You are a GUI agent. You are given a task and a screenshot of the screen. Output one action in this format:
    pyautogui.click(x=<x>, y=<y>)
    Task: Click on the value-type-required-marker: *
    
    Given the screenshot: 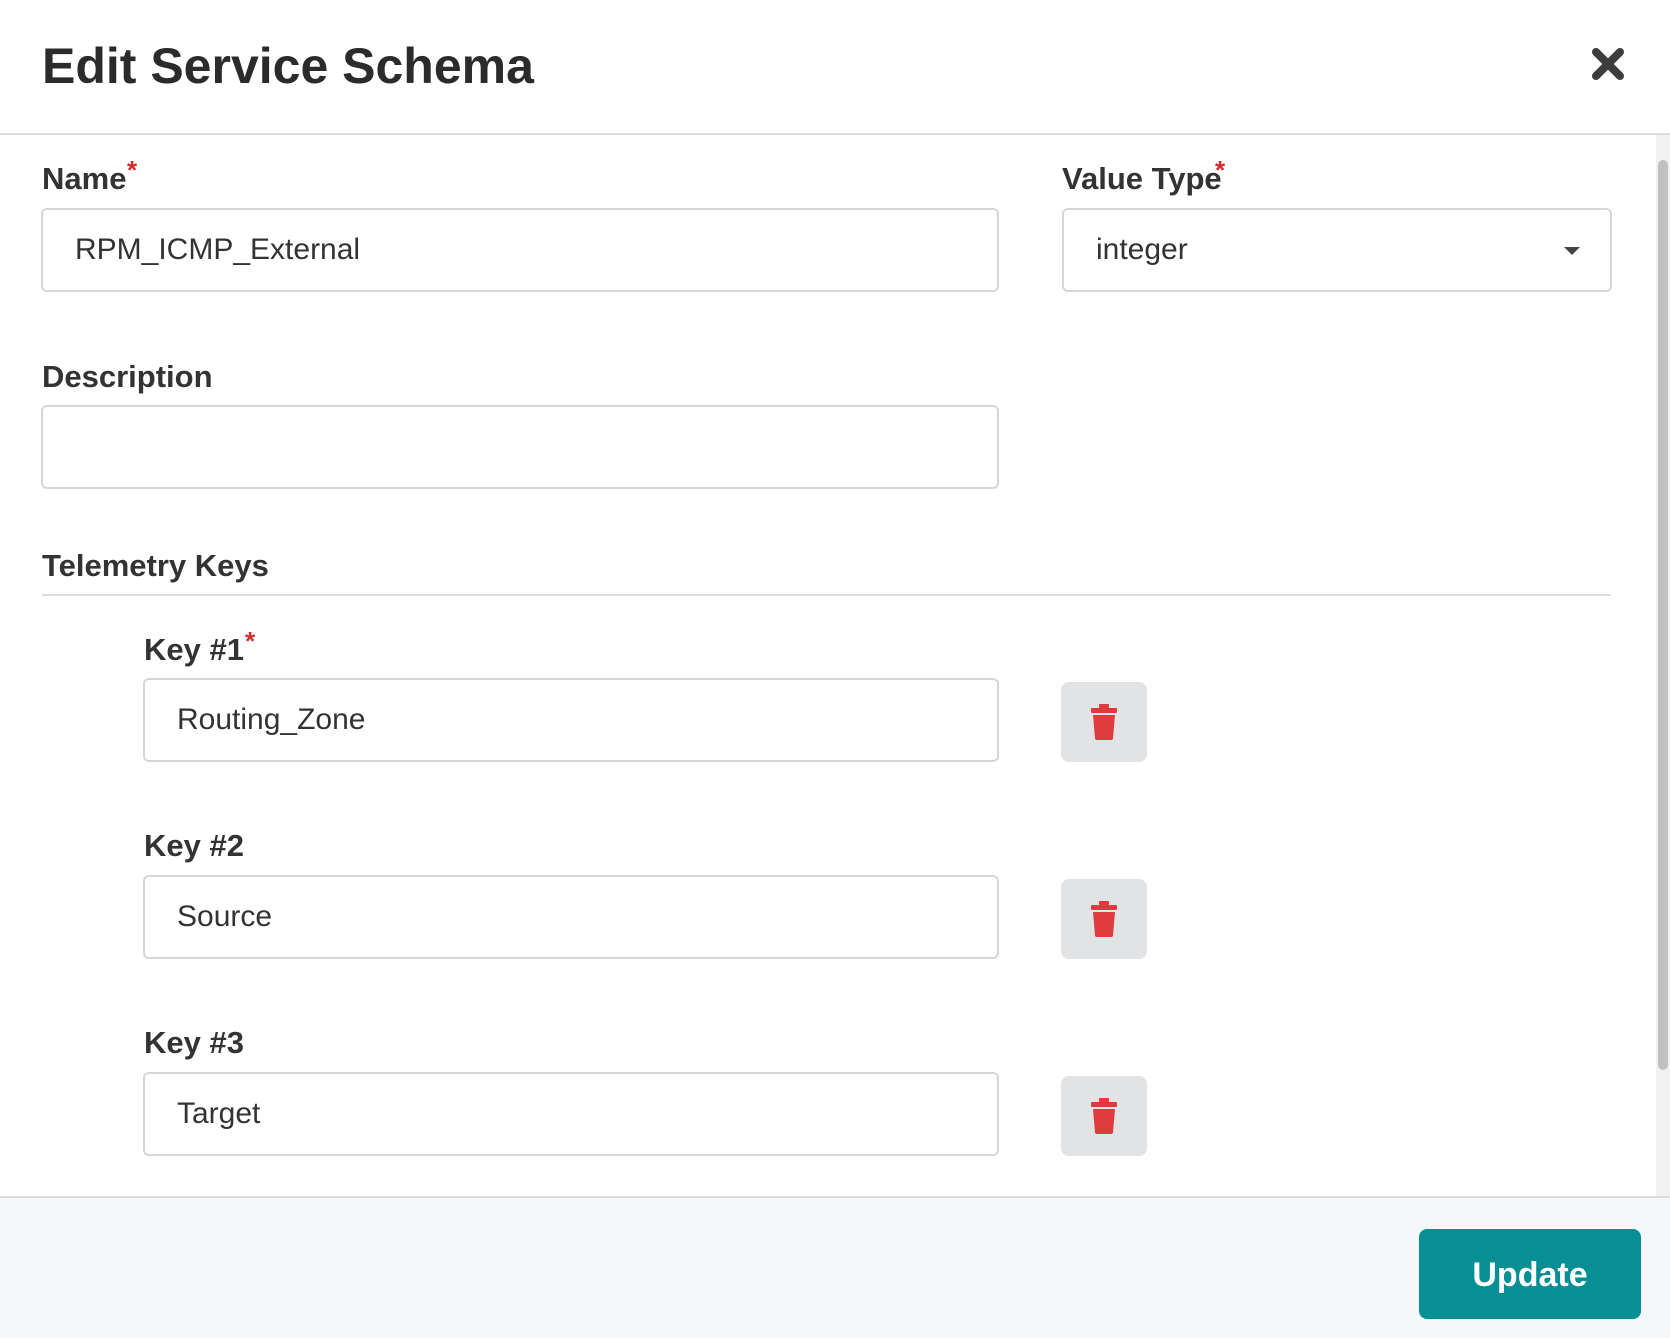 What is the action you would take?
    pyautogui.click(x=1220, y=170)
    